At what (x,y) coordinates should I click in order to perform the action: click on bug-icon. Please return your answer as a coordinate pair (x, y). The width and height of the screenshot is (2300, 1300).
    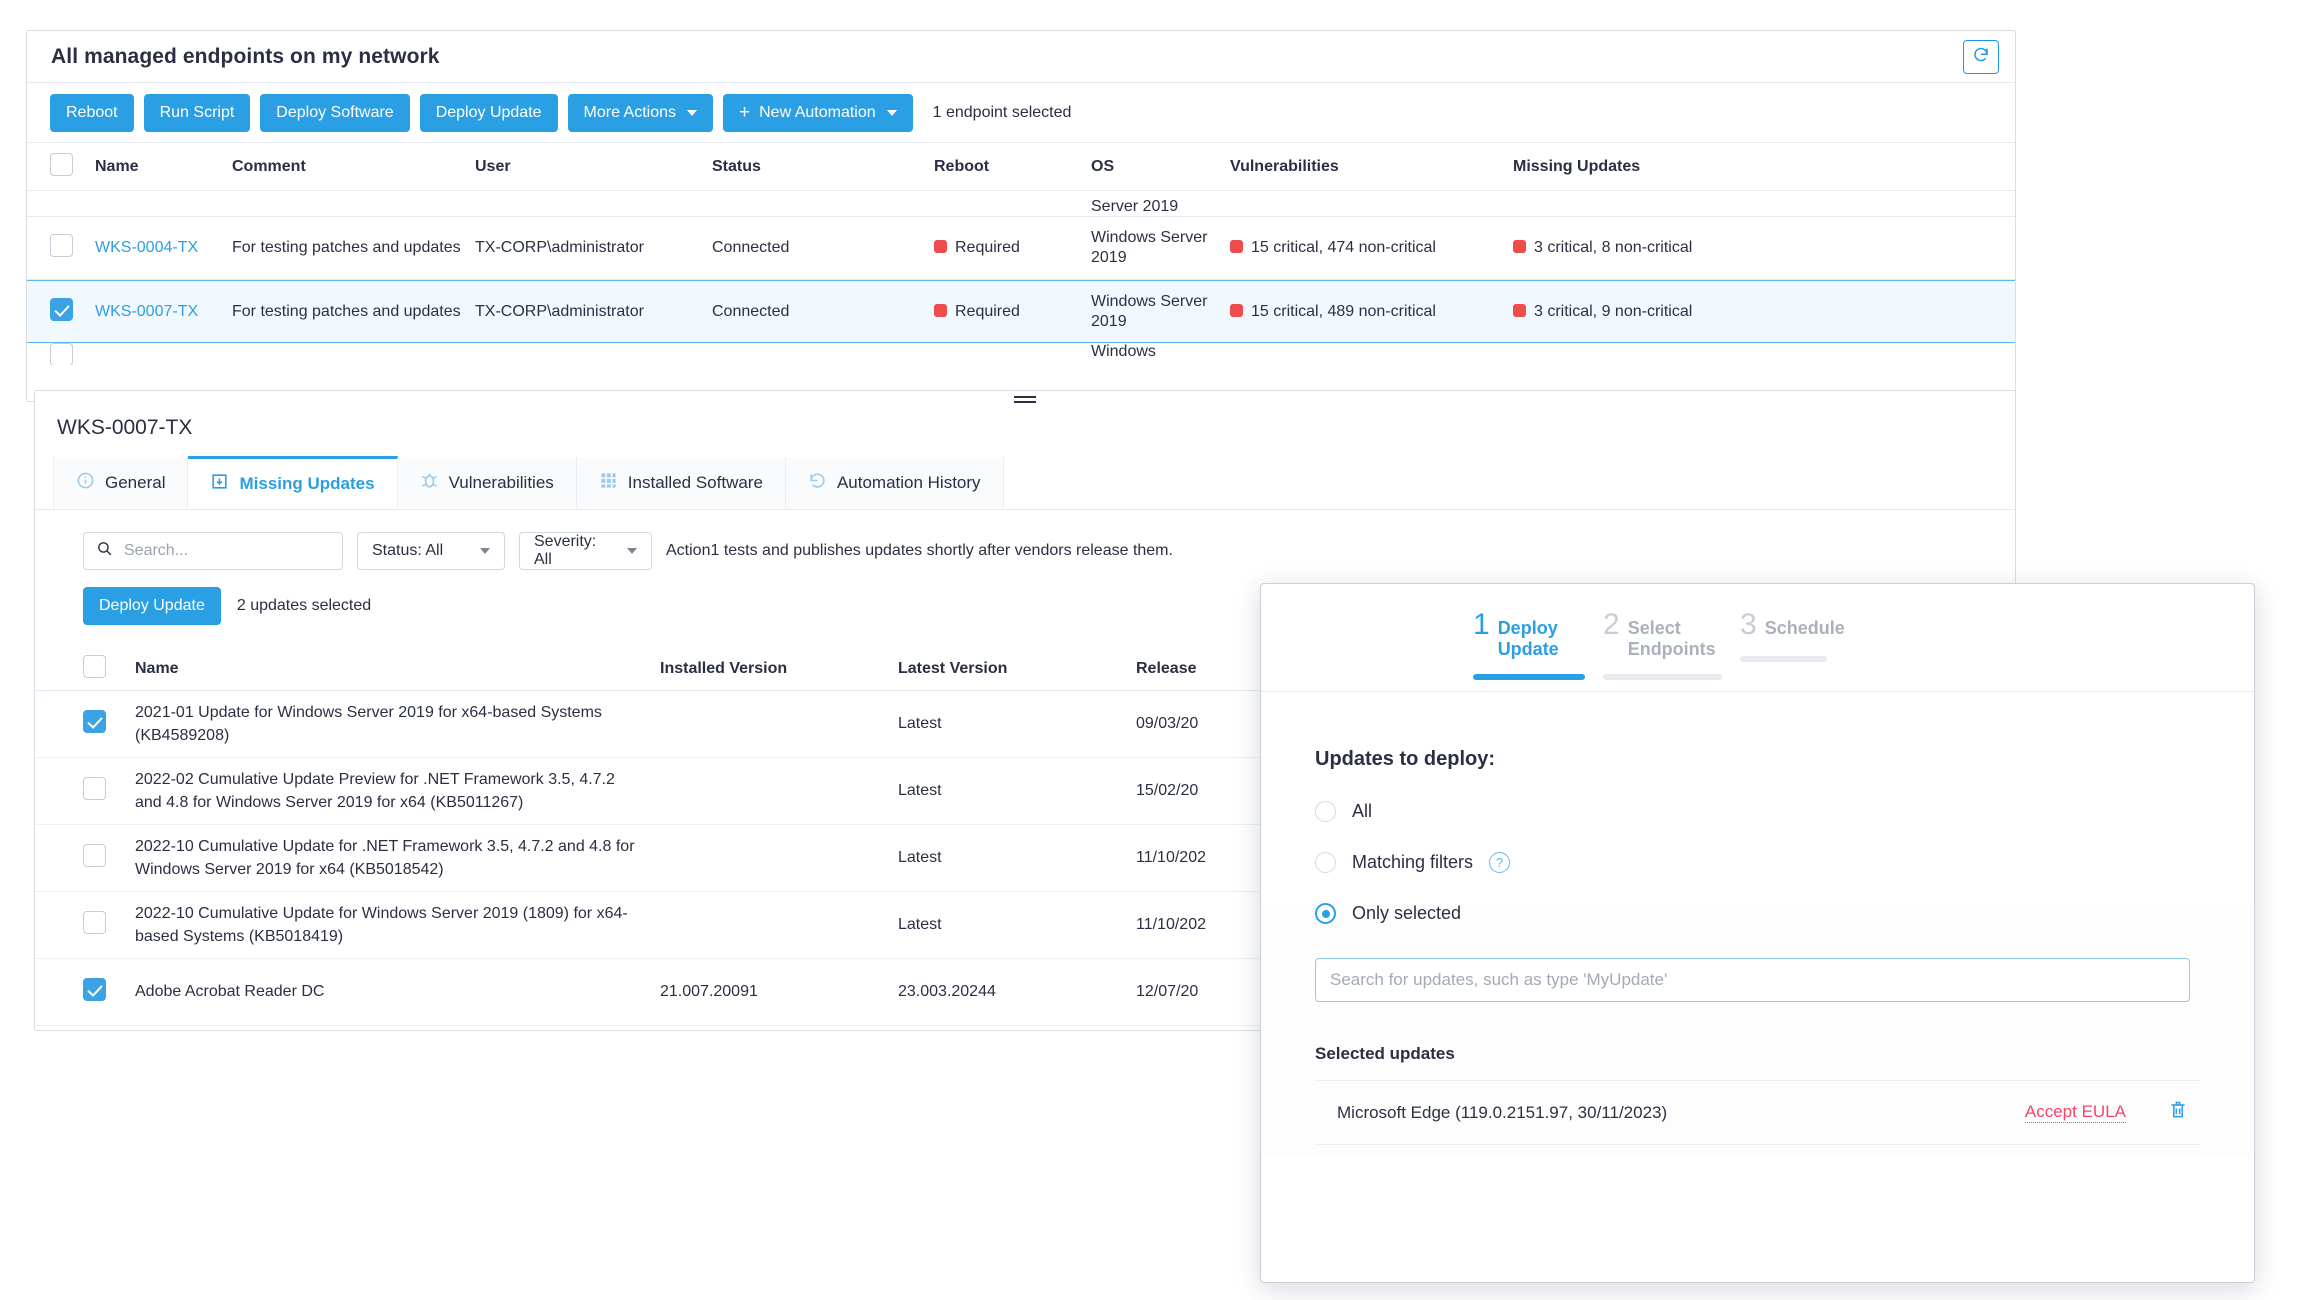
    Looking at the image, I should click on (429, 483).